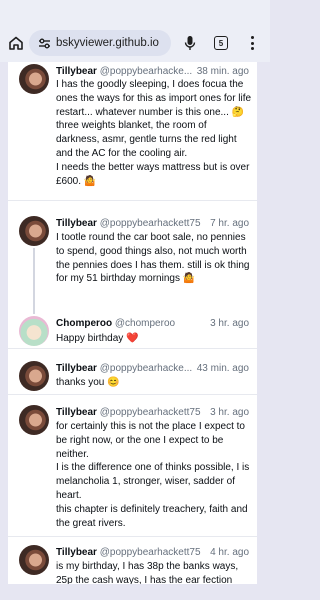 This screenshot has height=600, width=320. I want to click on post-text: Happy birthday ❤️, so click(97, 338).